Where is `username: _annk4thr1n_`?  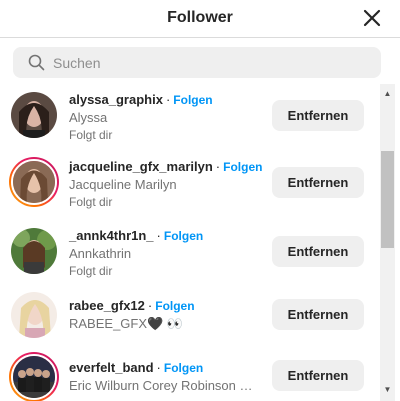 username: _annk4thr1n_ is located at coordinates (111, 235).